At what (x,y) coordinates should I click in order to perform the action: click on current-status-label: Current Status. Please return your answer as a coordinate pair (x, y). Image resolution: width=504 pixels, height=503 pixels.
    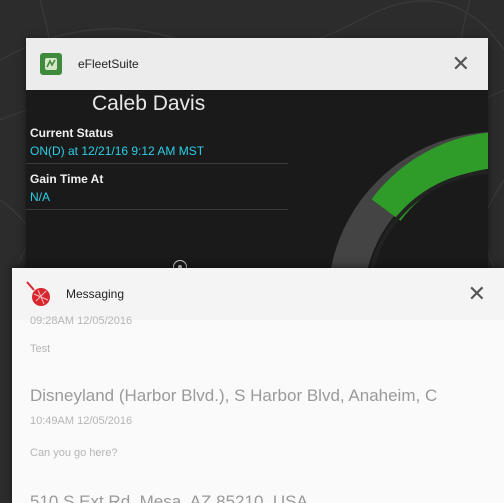
    Looking at the image, I should click on (72, 133).